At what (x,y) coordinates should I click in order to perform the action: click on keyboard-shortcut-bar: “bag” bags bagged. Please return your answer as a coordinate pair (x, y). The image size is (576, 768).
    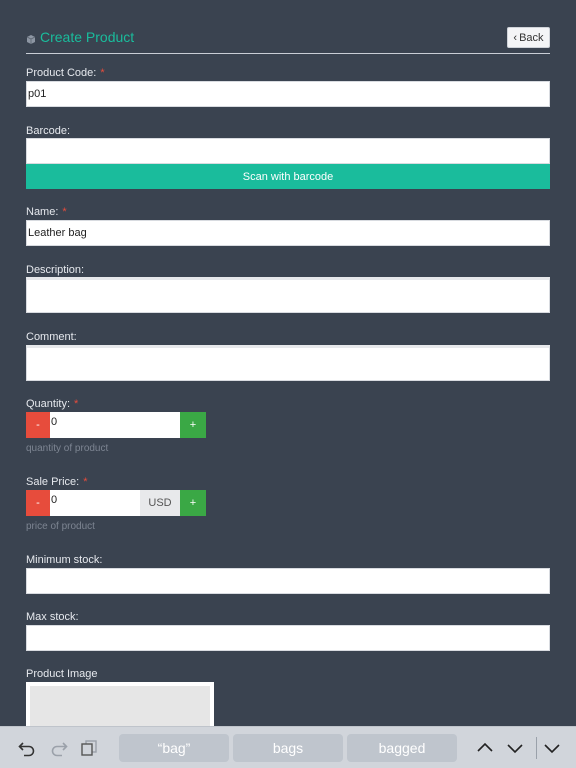
    Looking at the image, I should click on (288, 747).